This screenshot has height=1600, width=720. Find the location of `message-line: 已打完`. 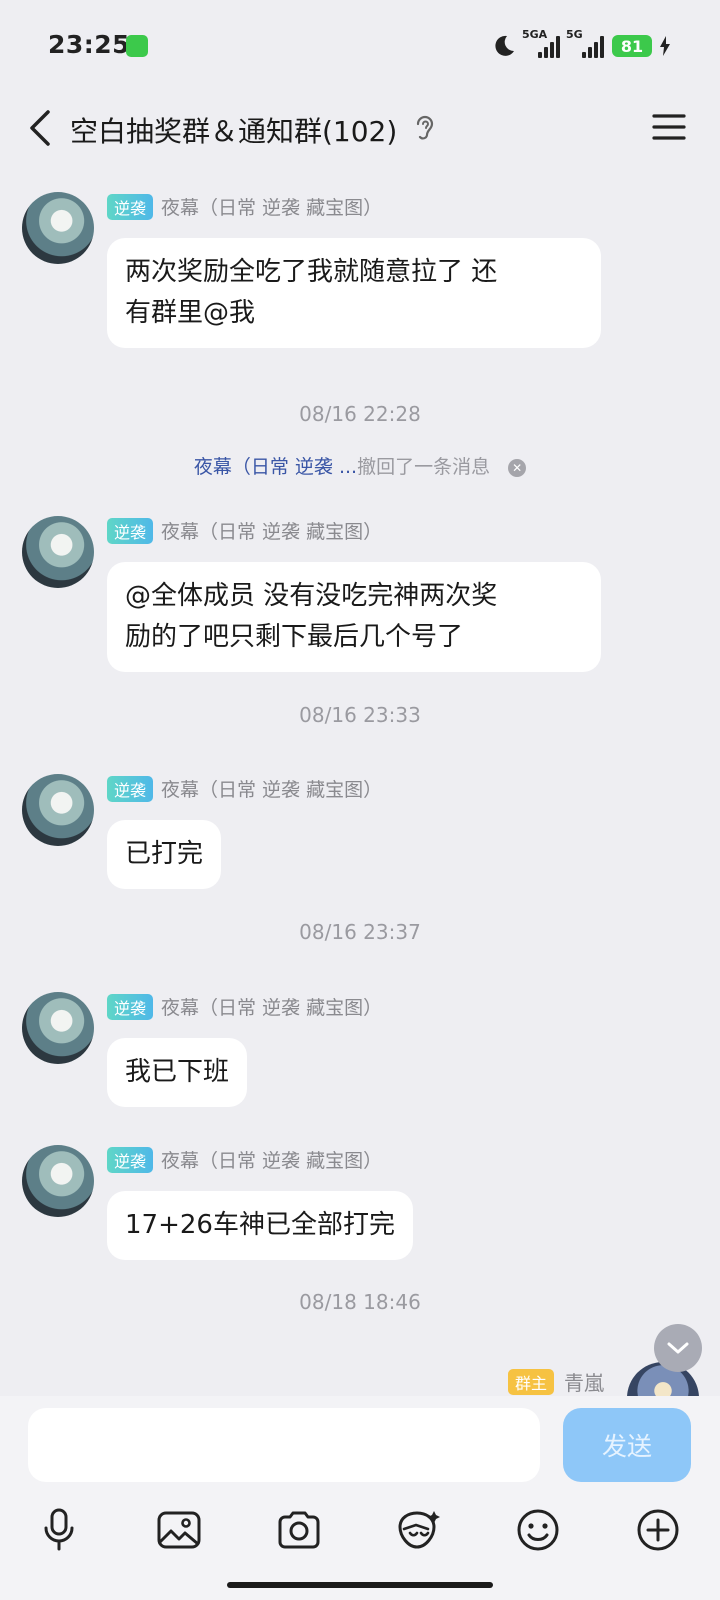

message-line: 已打完 is located at coordinates (164, 854).